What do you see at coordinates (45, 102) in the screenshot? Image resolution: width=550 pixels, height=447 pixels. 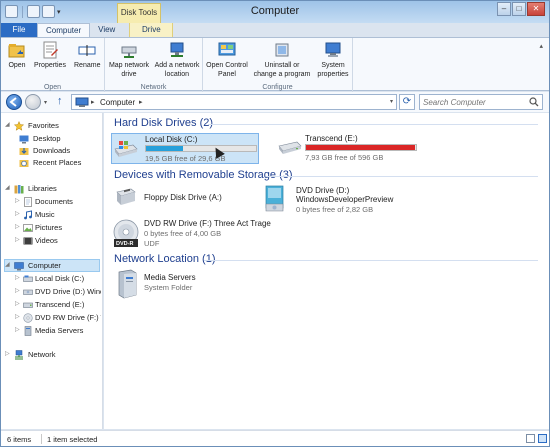 I see `recent-locations-icon: ▾` at bounding box center [45, 102].